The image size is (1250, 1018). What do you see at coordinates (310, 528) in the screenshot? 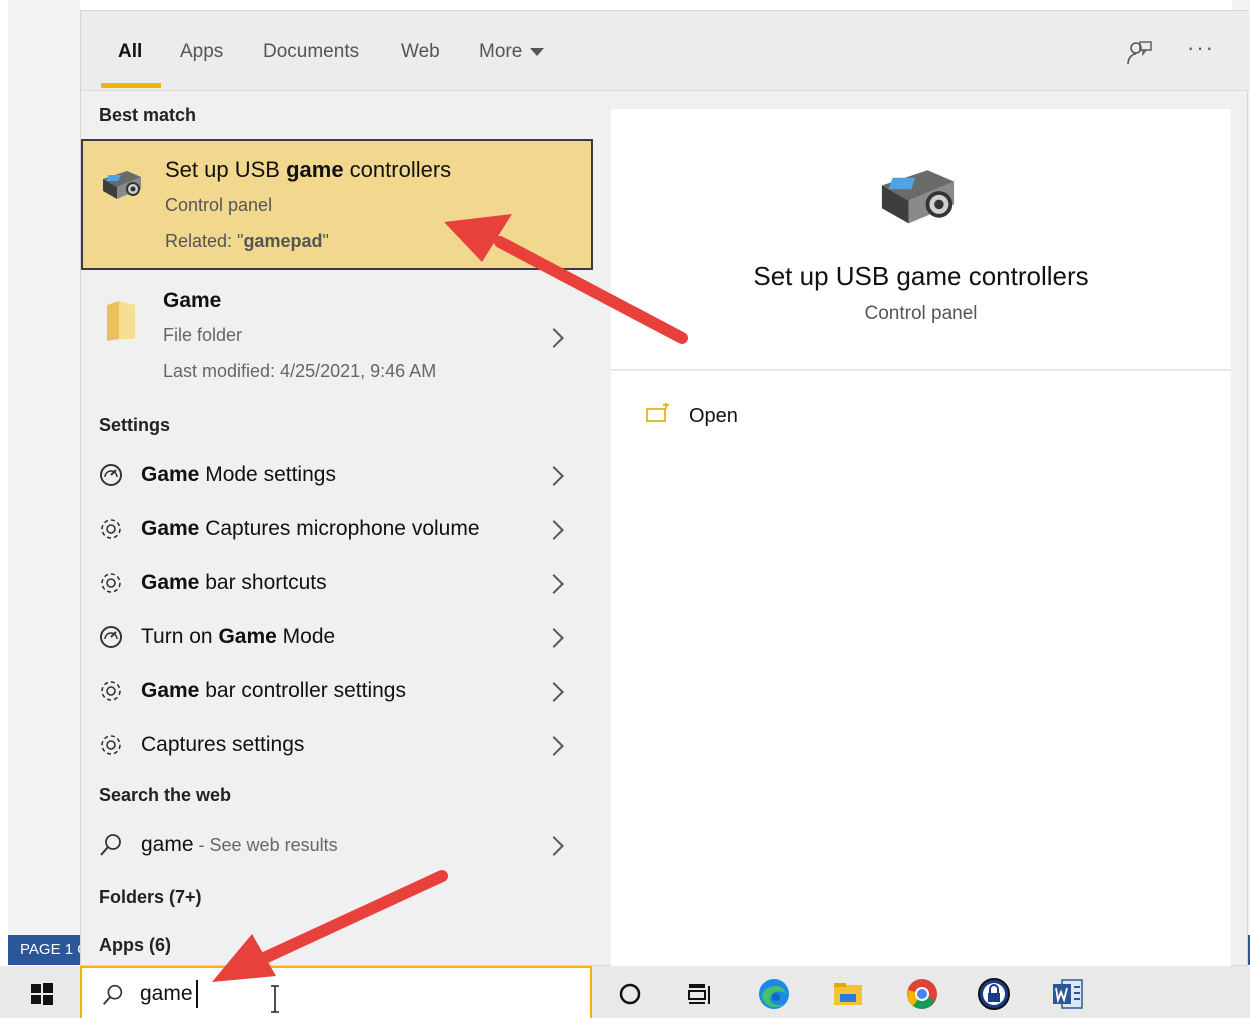
I see `settings-item-label: Game Captures microphone volume` at bounding box center [310, 528].